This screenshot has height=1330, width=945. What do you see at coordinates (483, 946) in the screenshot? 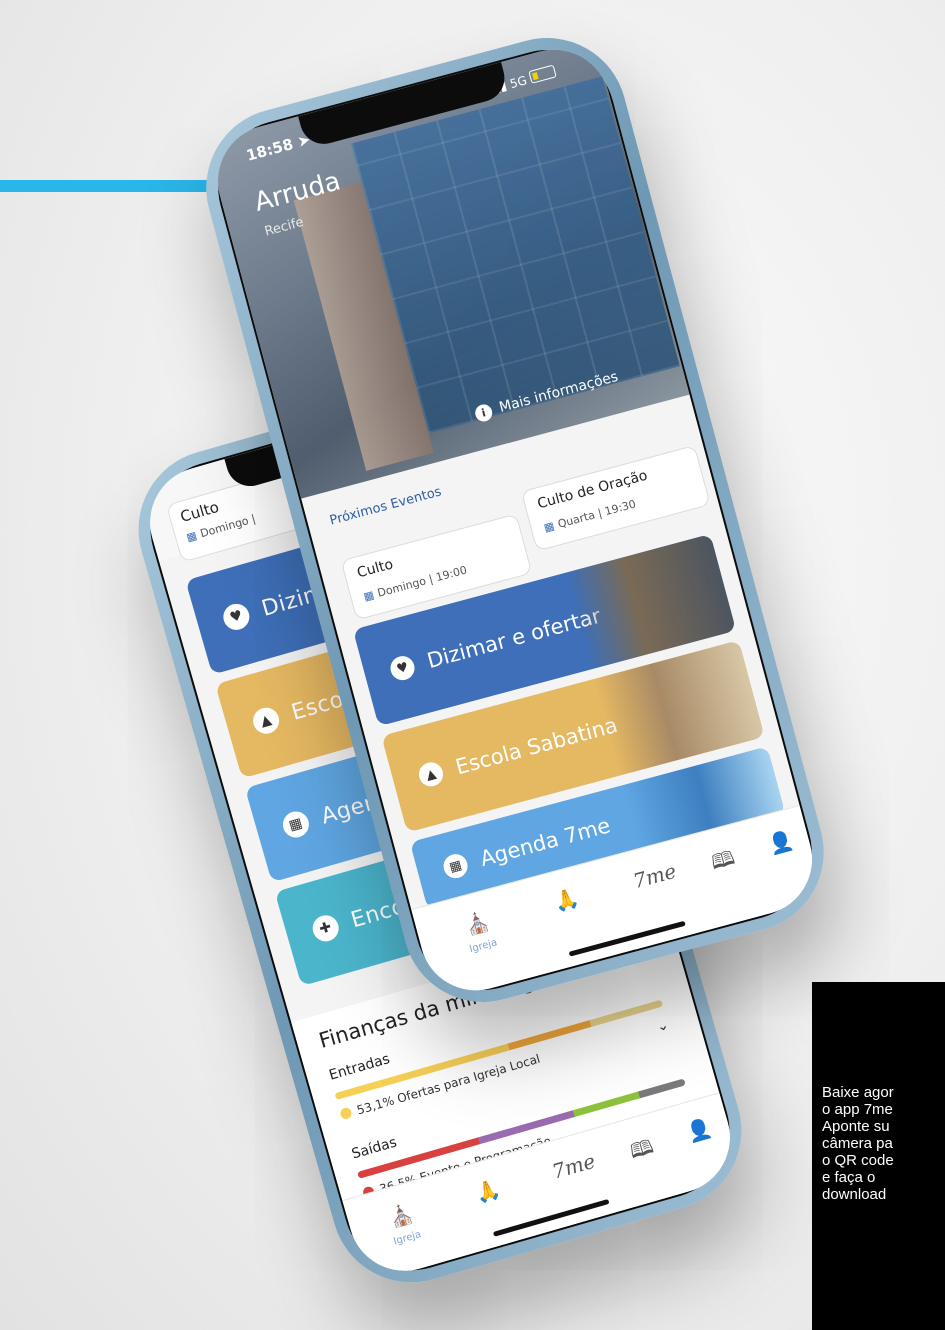
I see `front-nav-church-label: Igreja` at bounding box center [483, 946].